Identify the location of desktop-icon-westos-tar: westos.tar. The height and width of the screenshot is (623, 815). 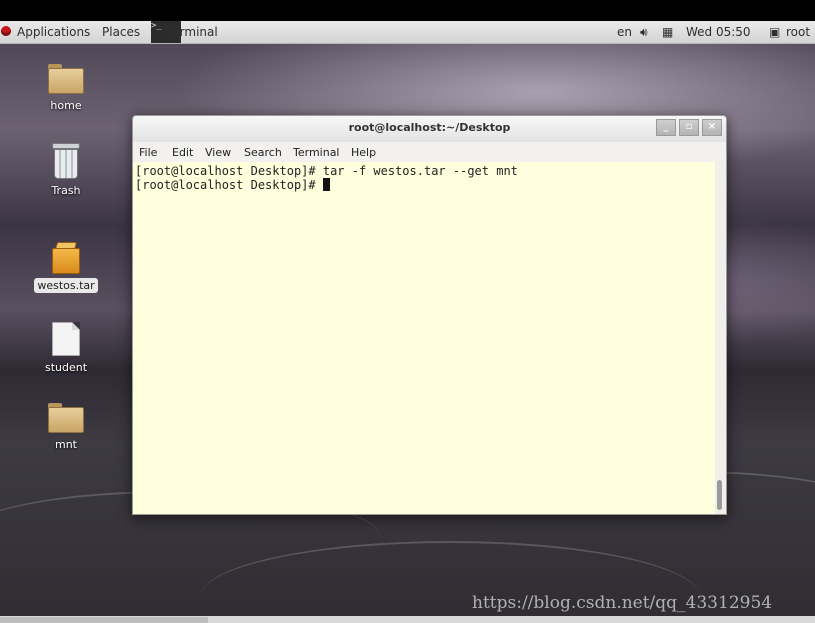
(66, 267).